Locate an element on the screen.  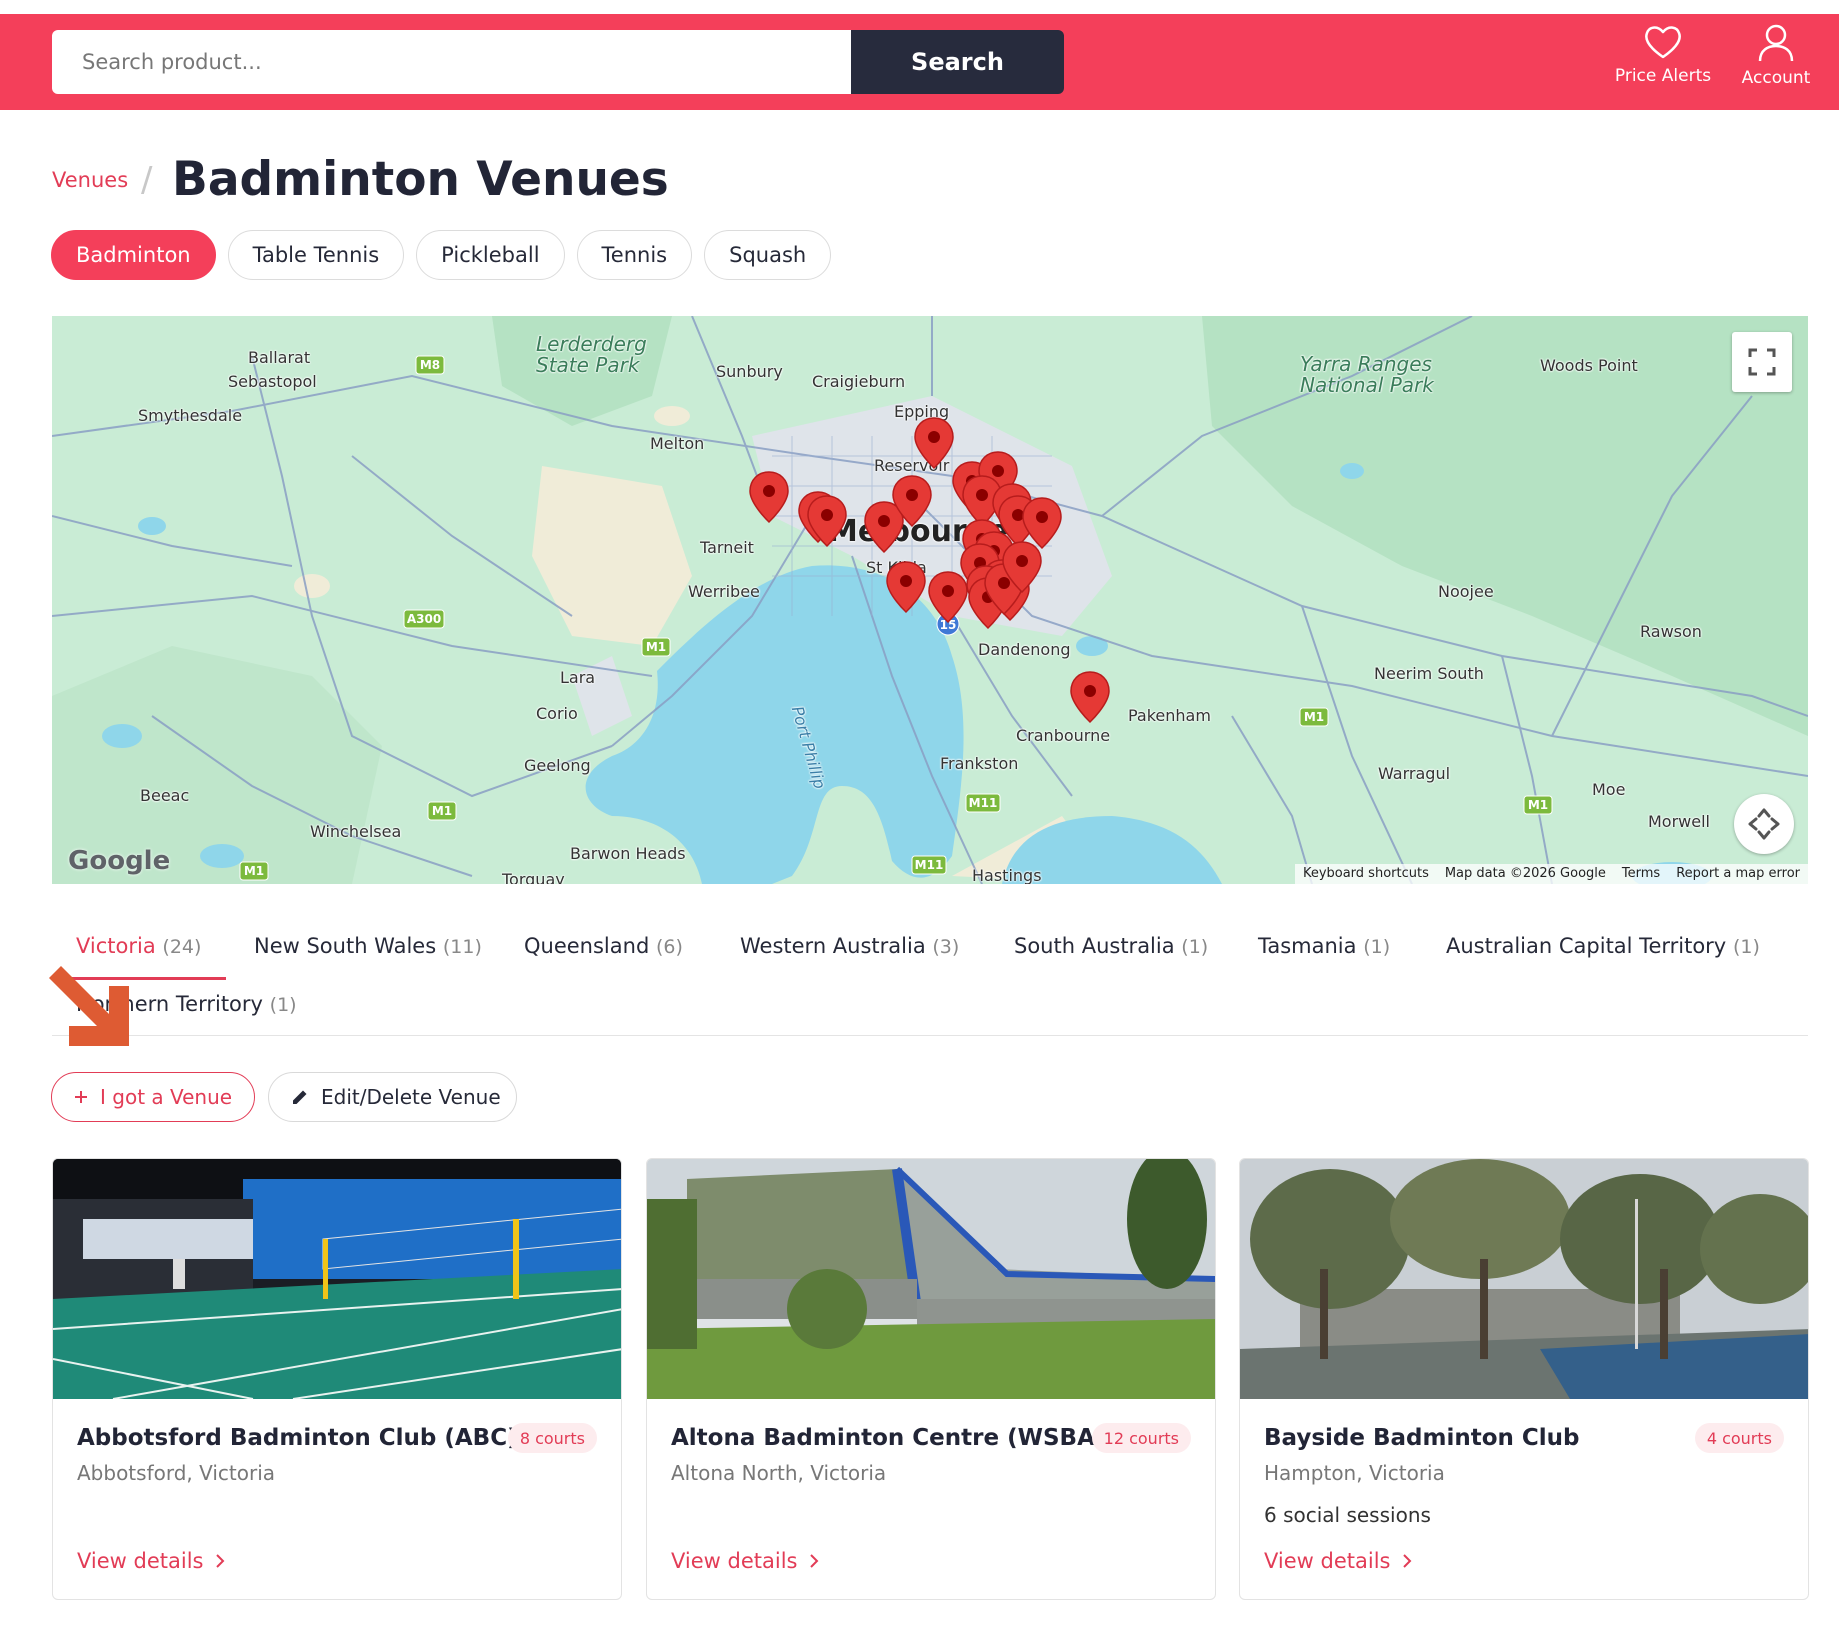
account-label: Account is located at coordinates (1776, 78).